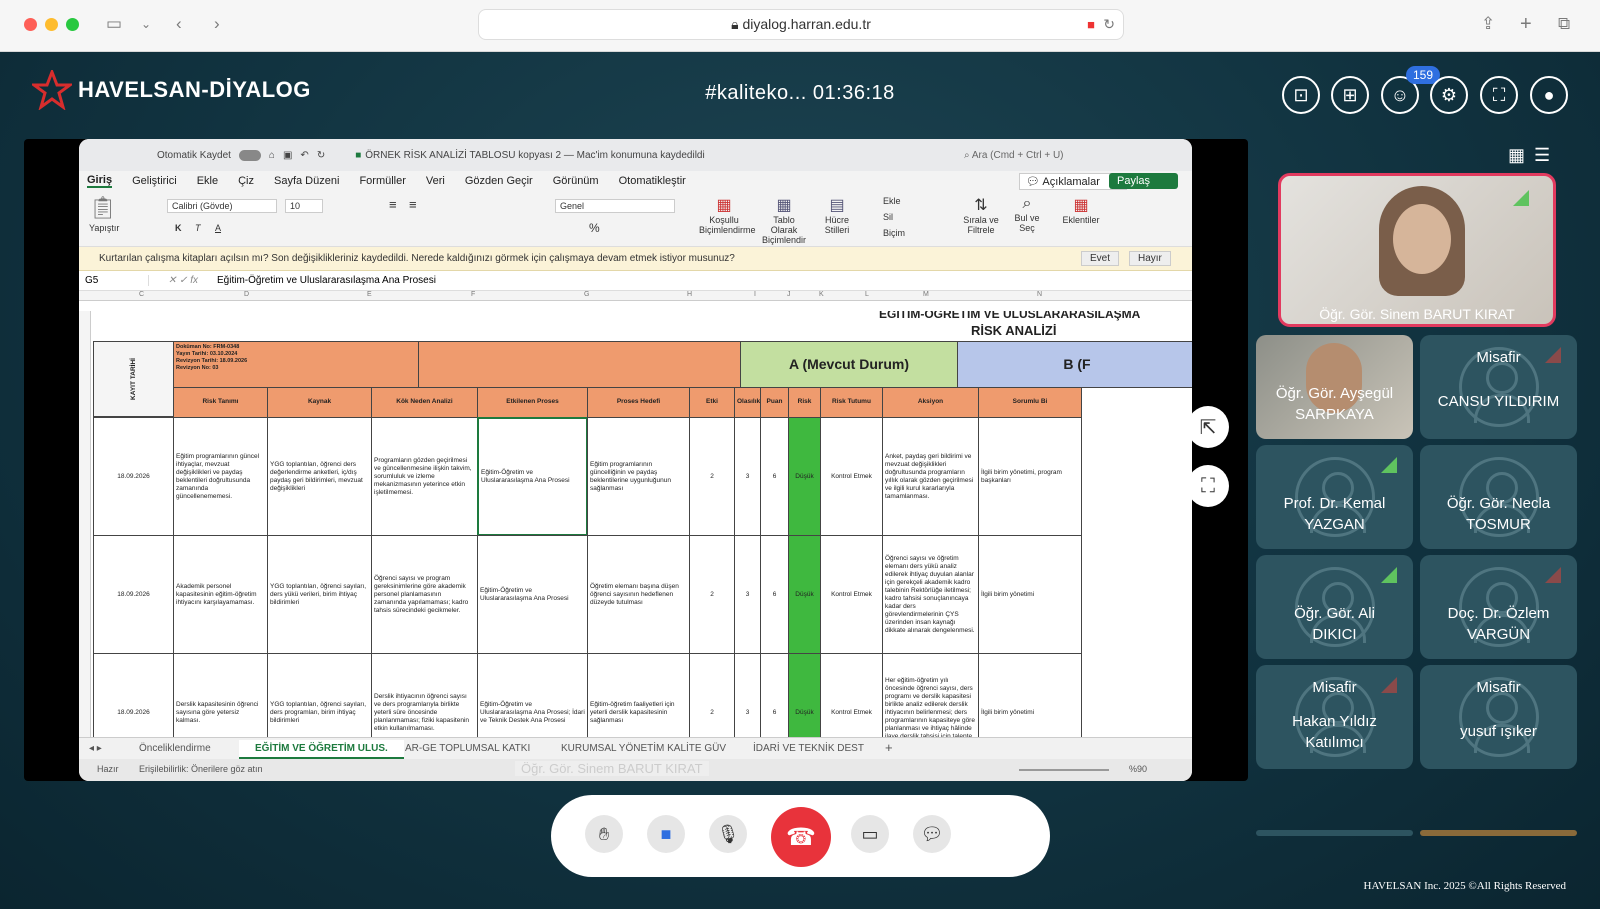  I want to click on participant-tile: Misafir CANSU YILDIRIM, so click(1498, 387).